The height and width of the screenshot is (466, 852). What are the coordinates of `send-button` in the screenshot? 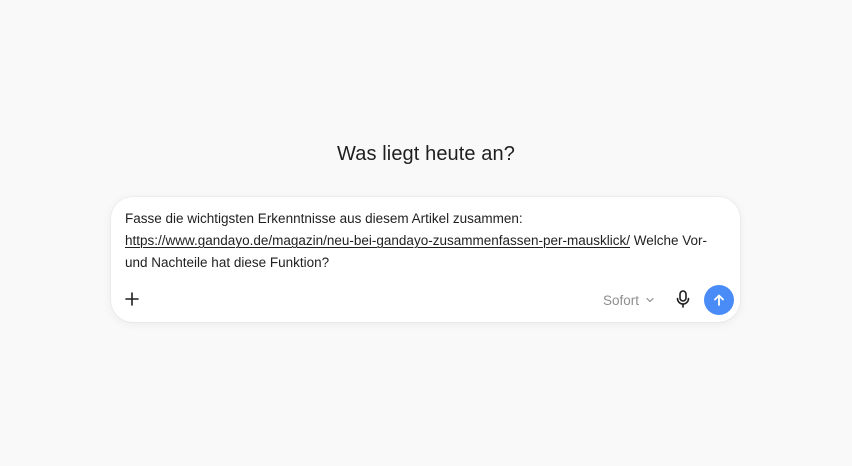 It's located at (719, 300).